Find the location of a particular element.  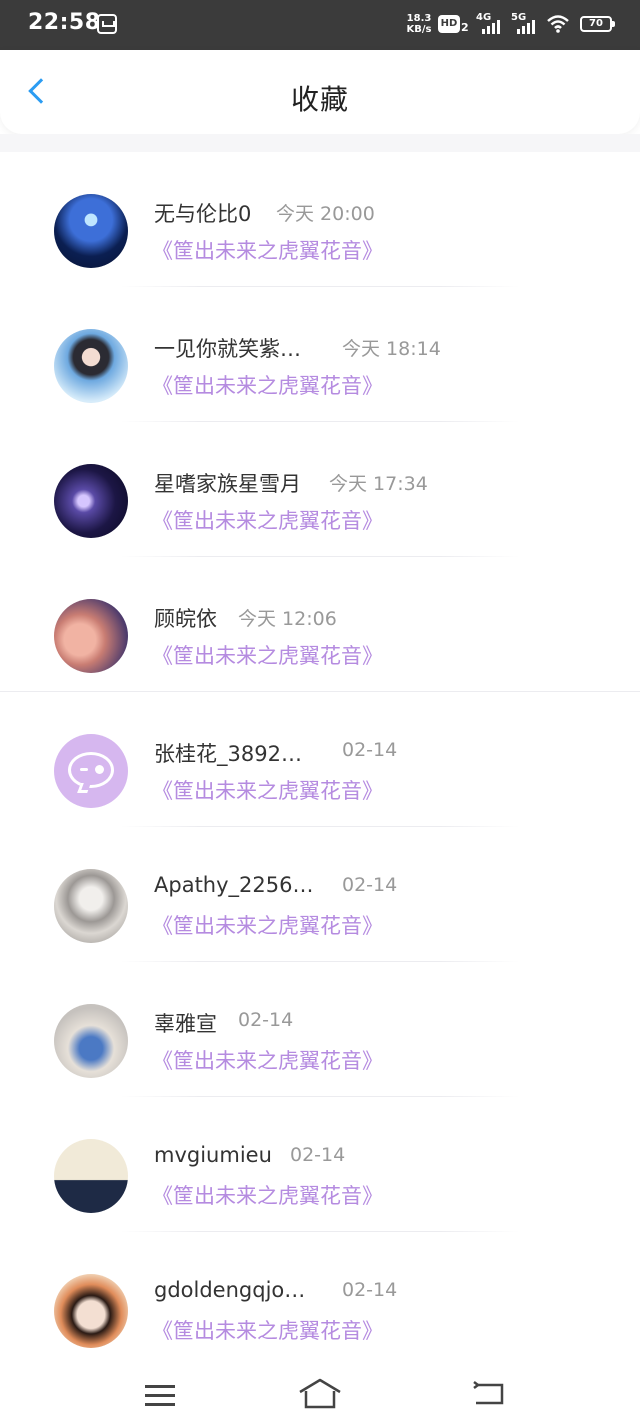

system-navigation-bar is located at coordinates (320, 1397).